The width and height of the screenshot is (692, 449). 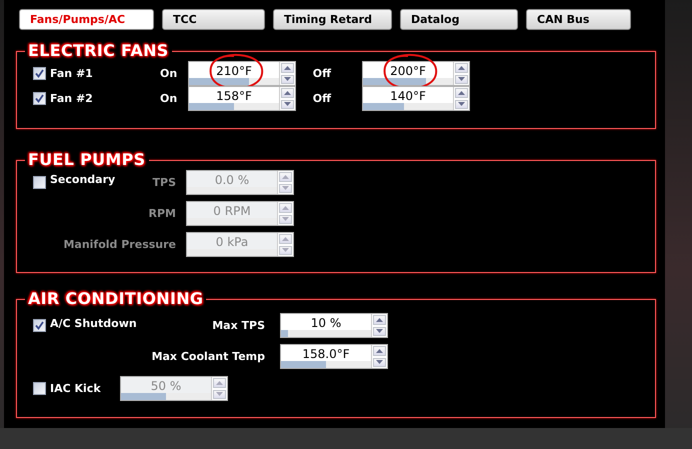 I want to click on field-label: RPM, so click(x=162, y=213).